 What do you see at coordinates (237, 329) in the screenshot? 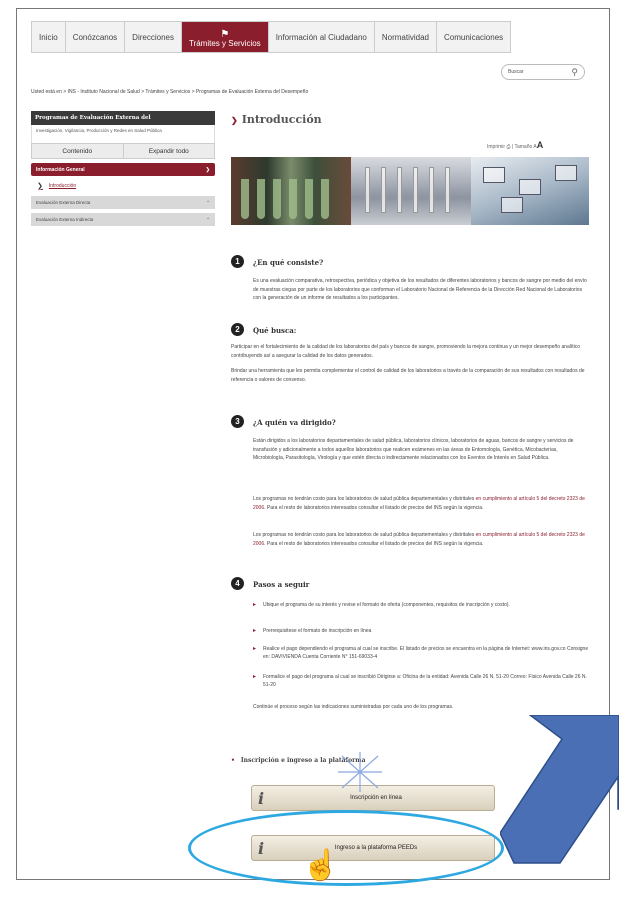
I see `step-number-2: 2` at bounding box center [237, 329].